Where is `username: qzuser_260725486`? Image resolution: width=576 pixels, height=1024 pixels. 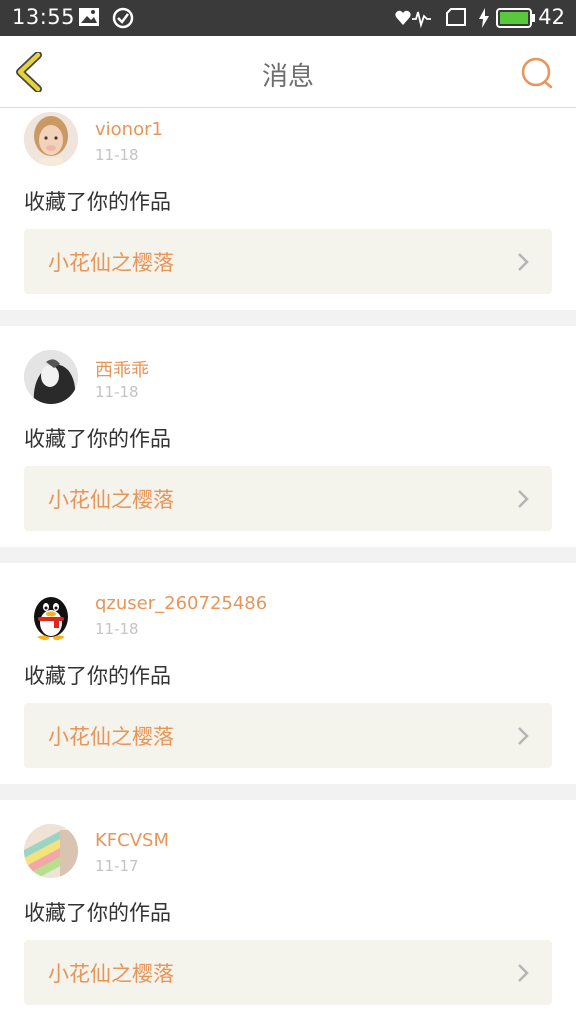 username: qzuser_260725486 is located at coordinates (181, 603).